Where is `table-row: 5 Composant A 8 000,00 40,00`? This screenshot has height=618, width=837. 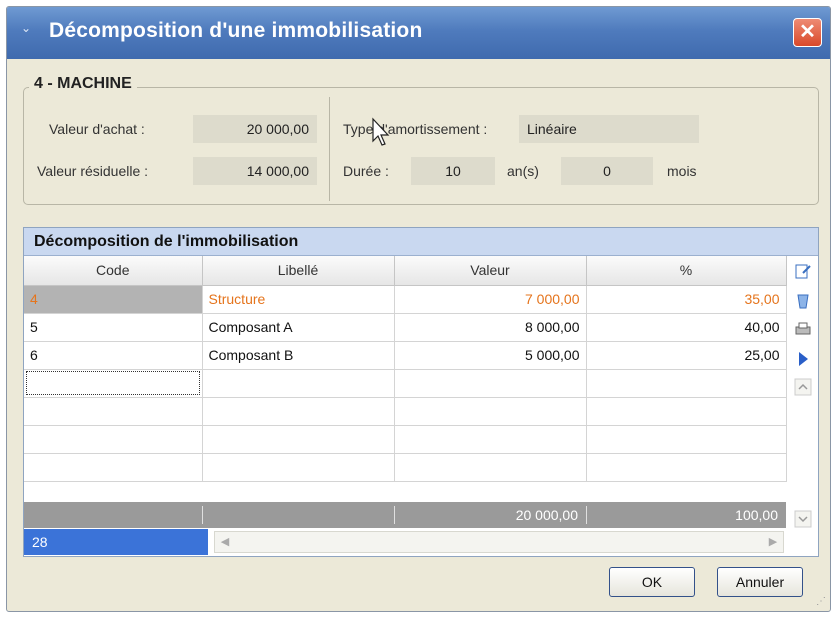 table-row: 5 Composant A 8 000,00 40,00 is located at coordinates (405, 327).